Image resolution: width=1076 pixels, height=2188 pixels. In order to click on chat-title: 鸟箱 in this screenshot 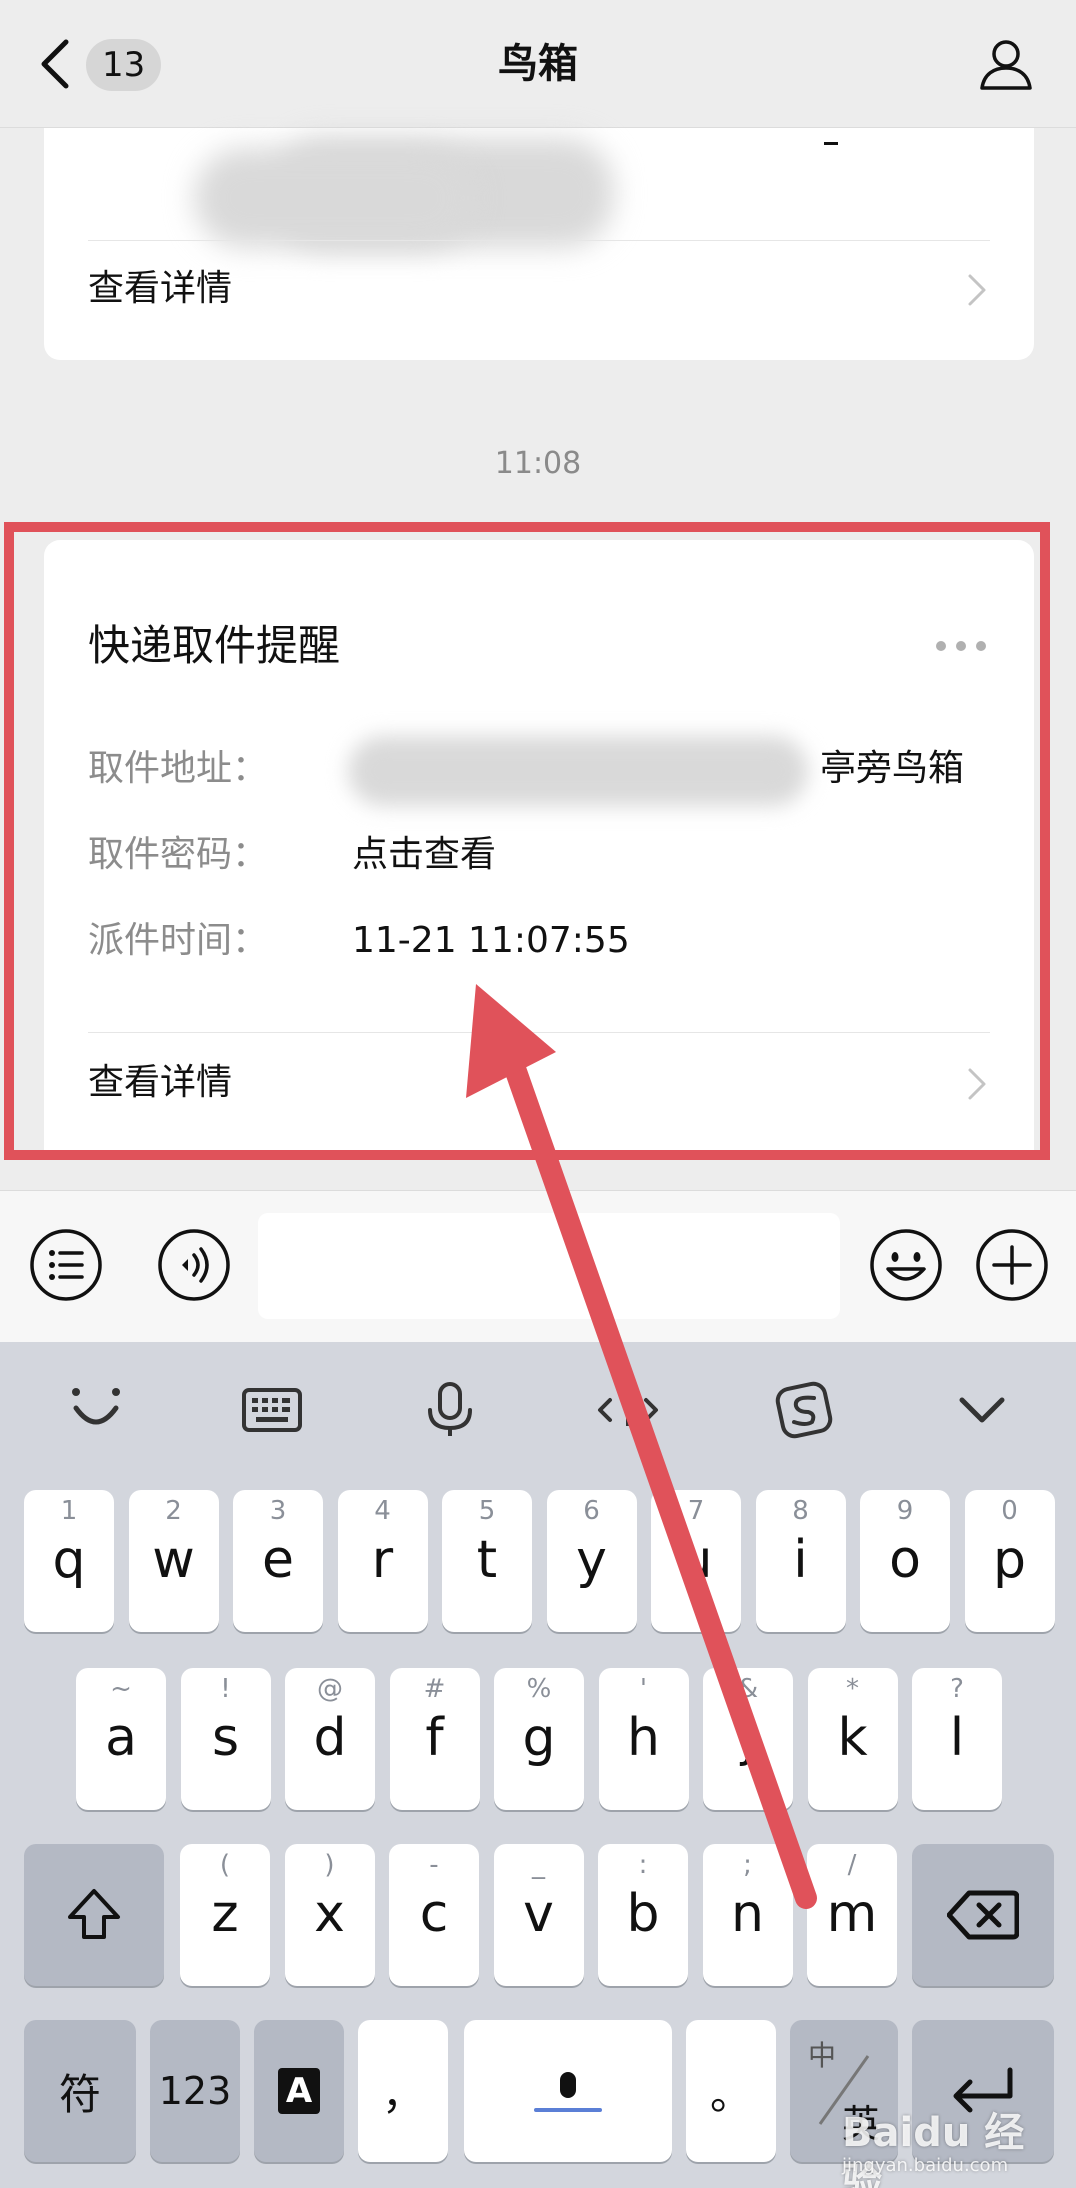, I will do `click(538, 64)`.